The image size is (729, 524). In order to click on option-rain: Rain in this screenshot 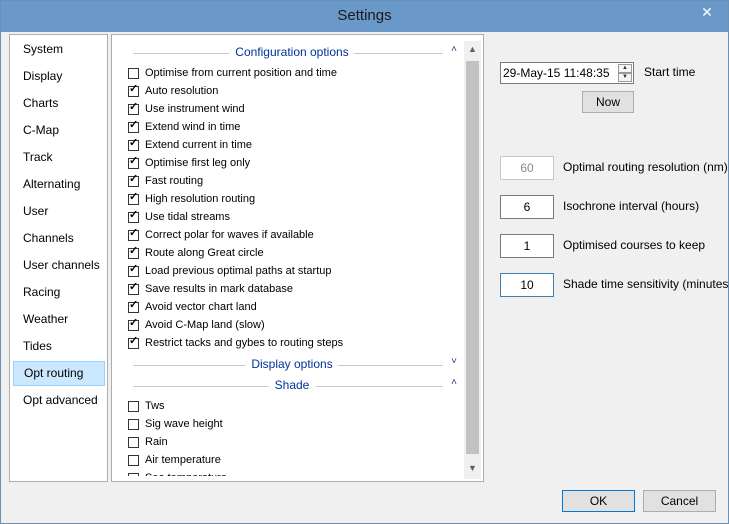, I will do `click(148, 442)`.